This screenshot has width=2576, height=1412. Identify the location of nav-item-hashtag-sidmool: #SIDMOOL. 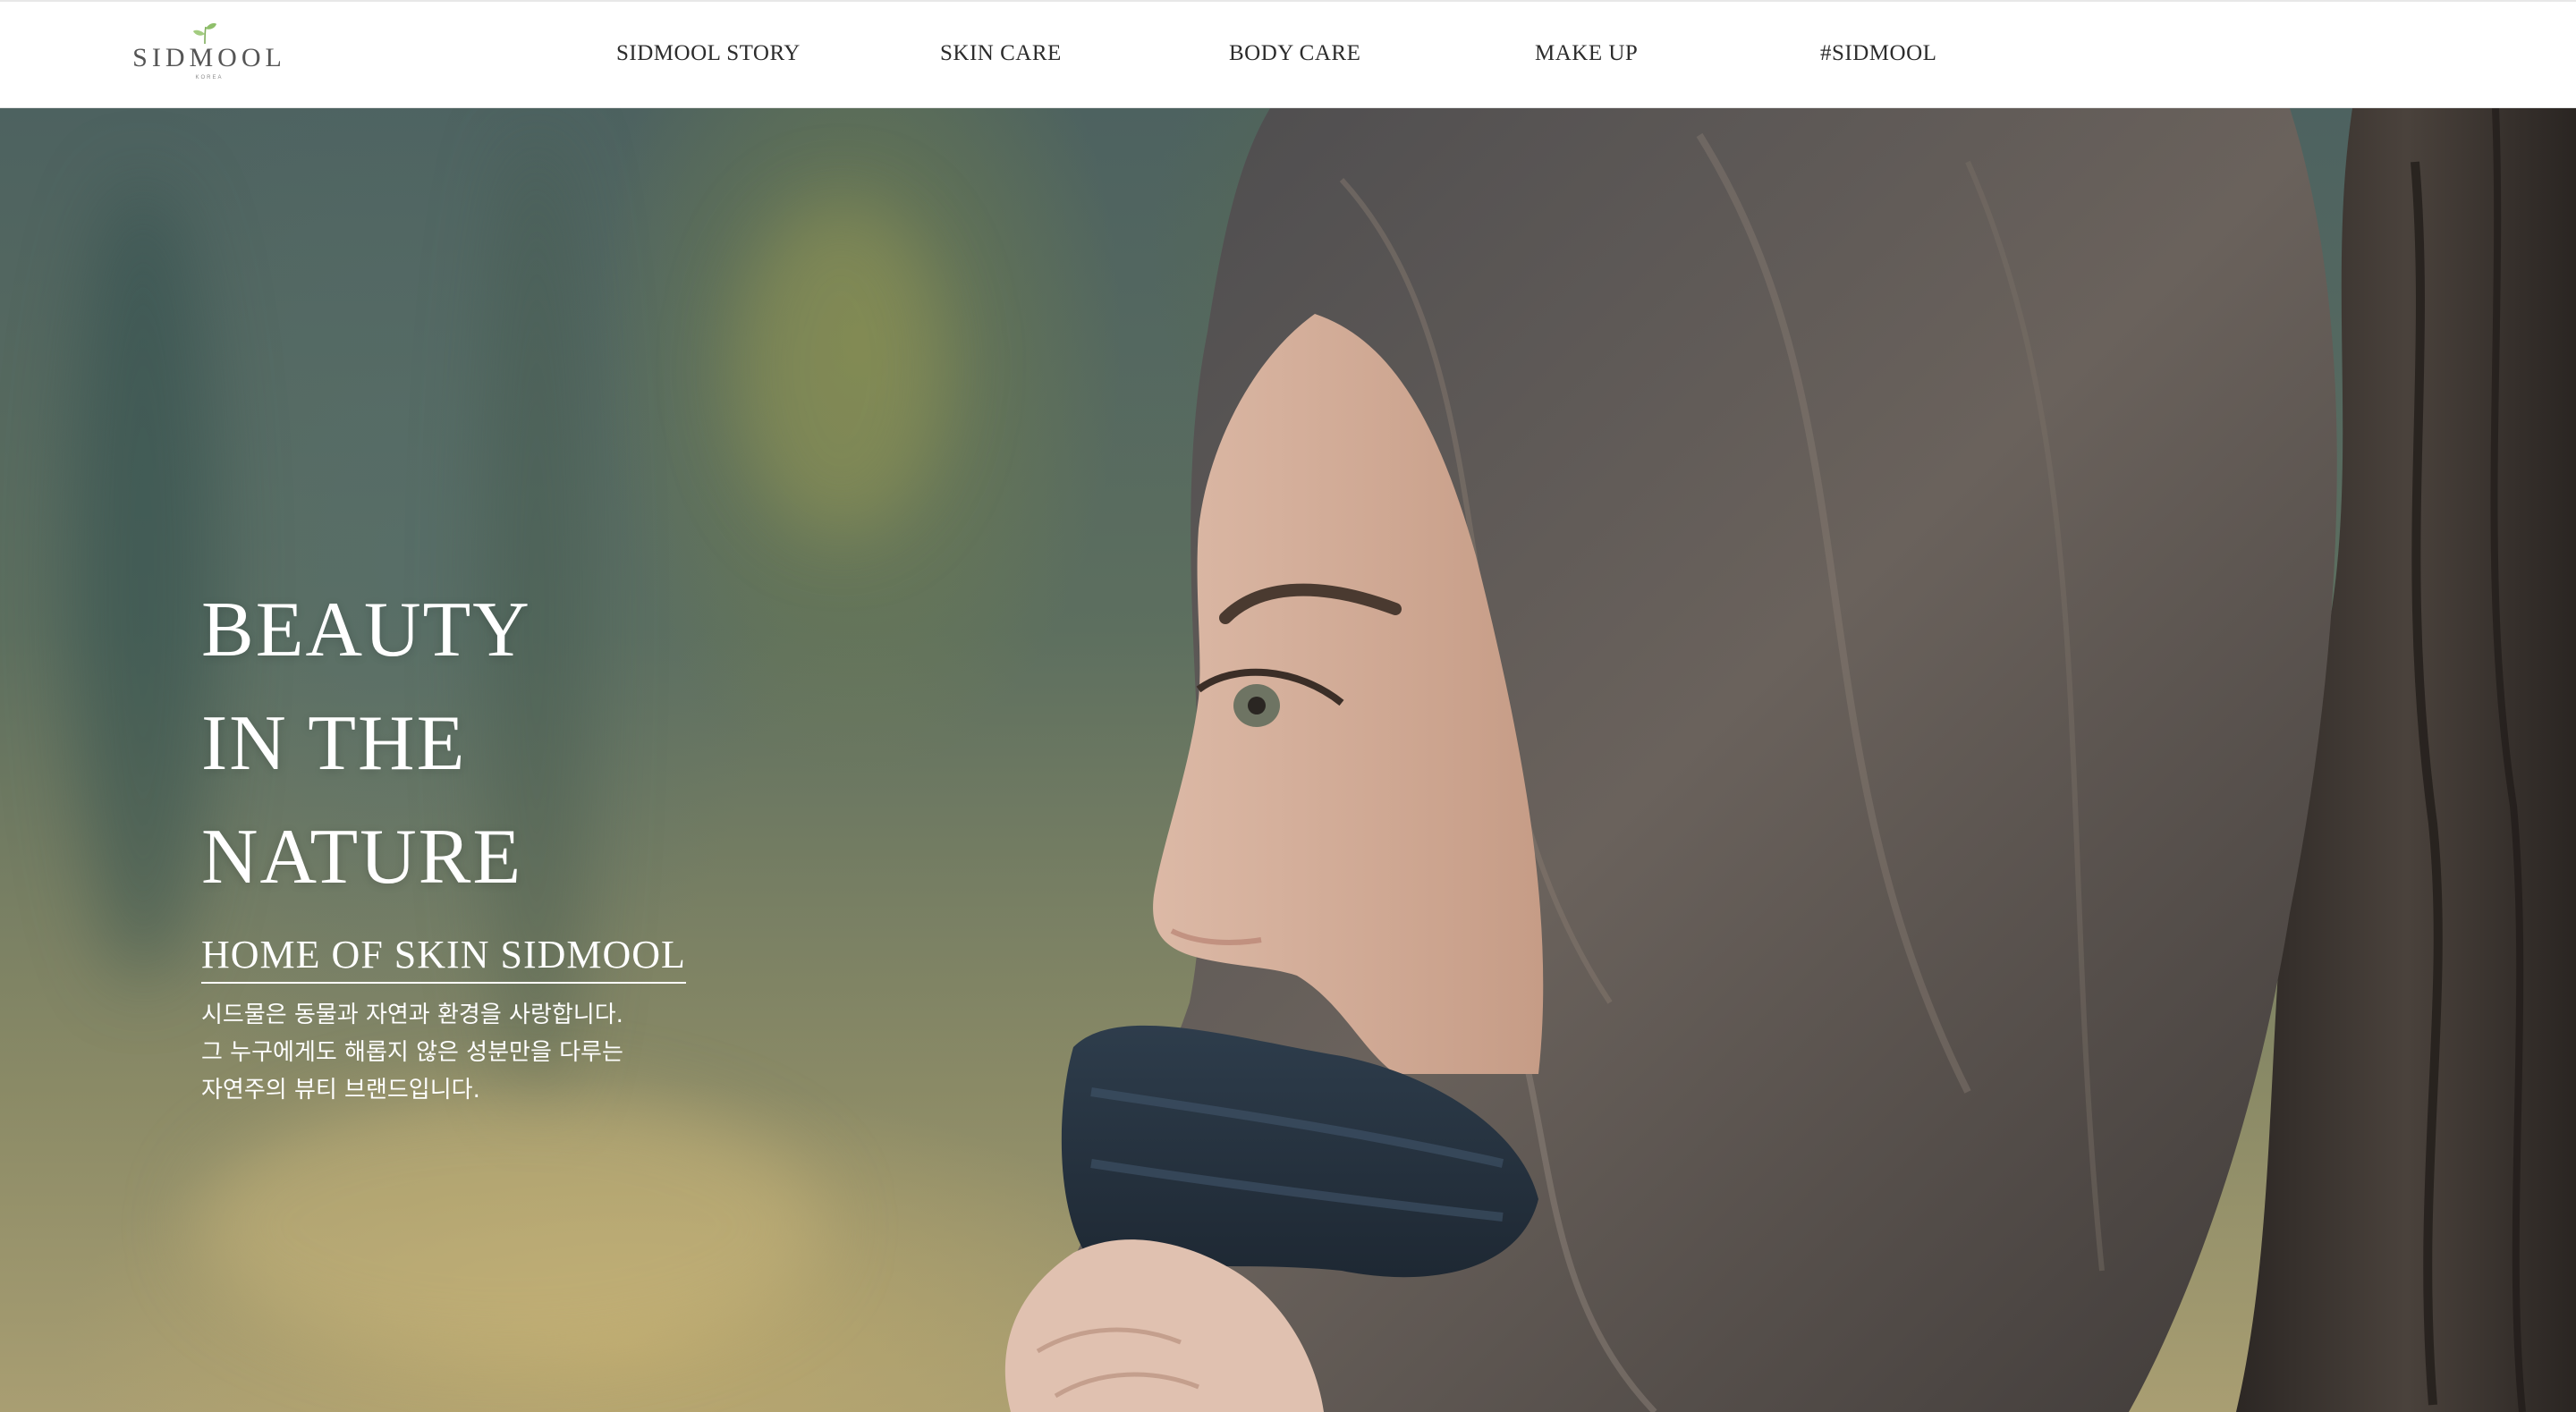
(1878, 53).